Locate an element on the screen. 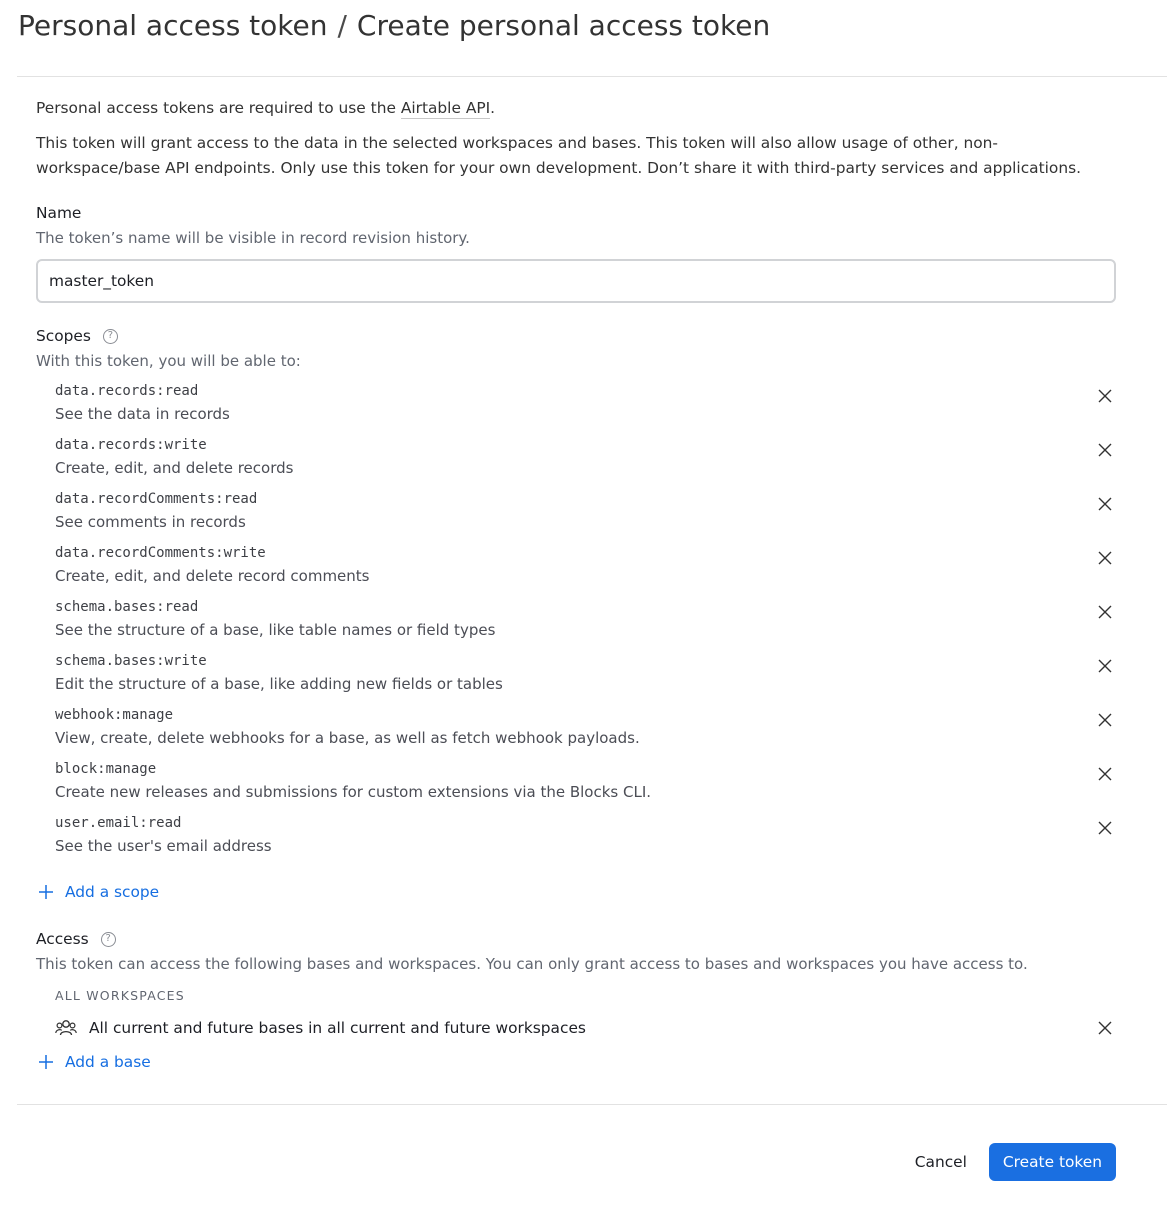 This screenshot has height=1217, width=1167. add-base-label: Add a base is located at coordinates (108, 1062).